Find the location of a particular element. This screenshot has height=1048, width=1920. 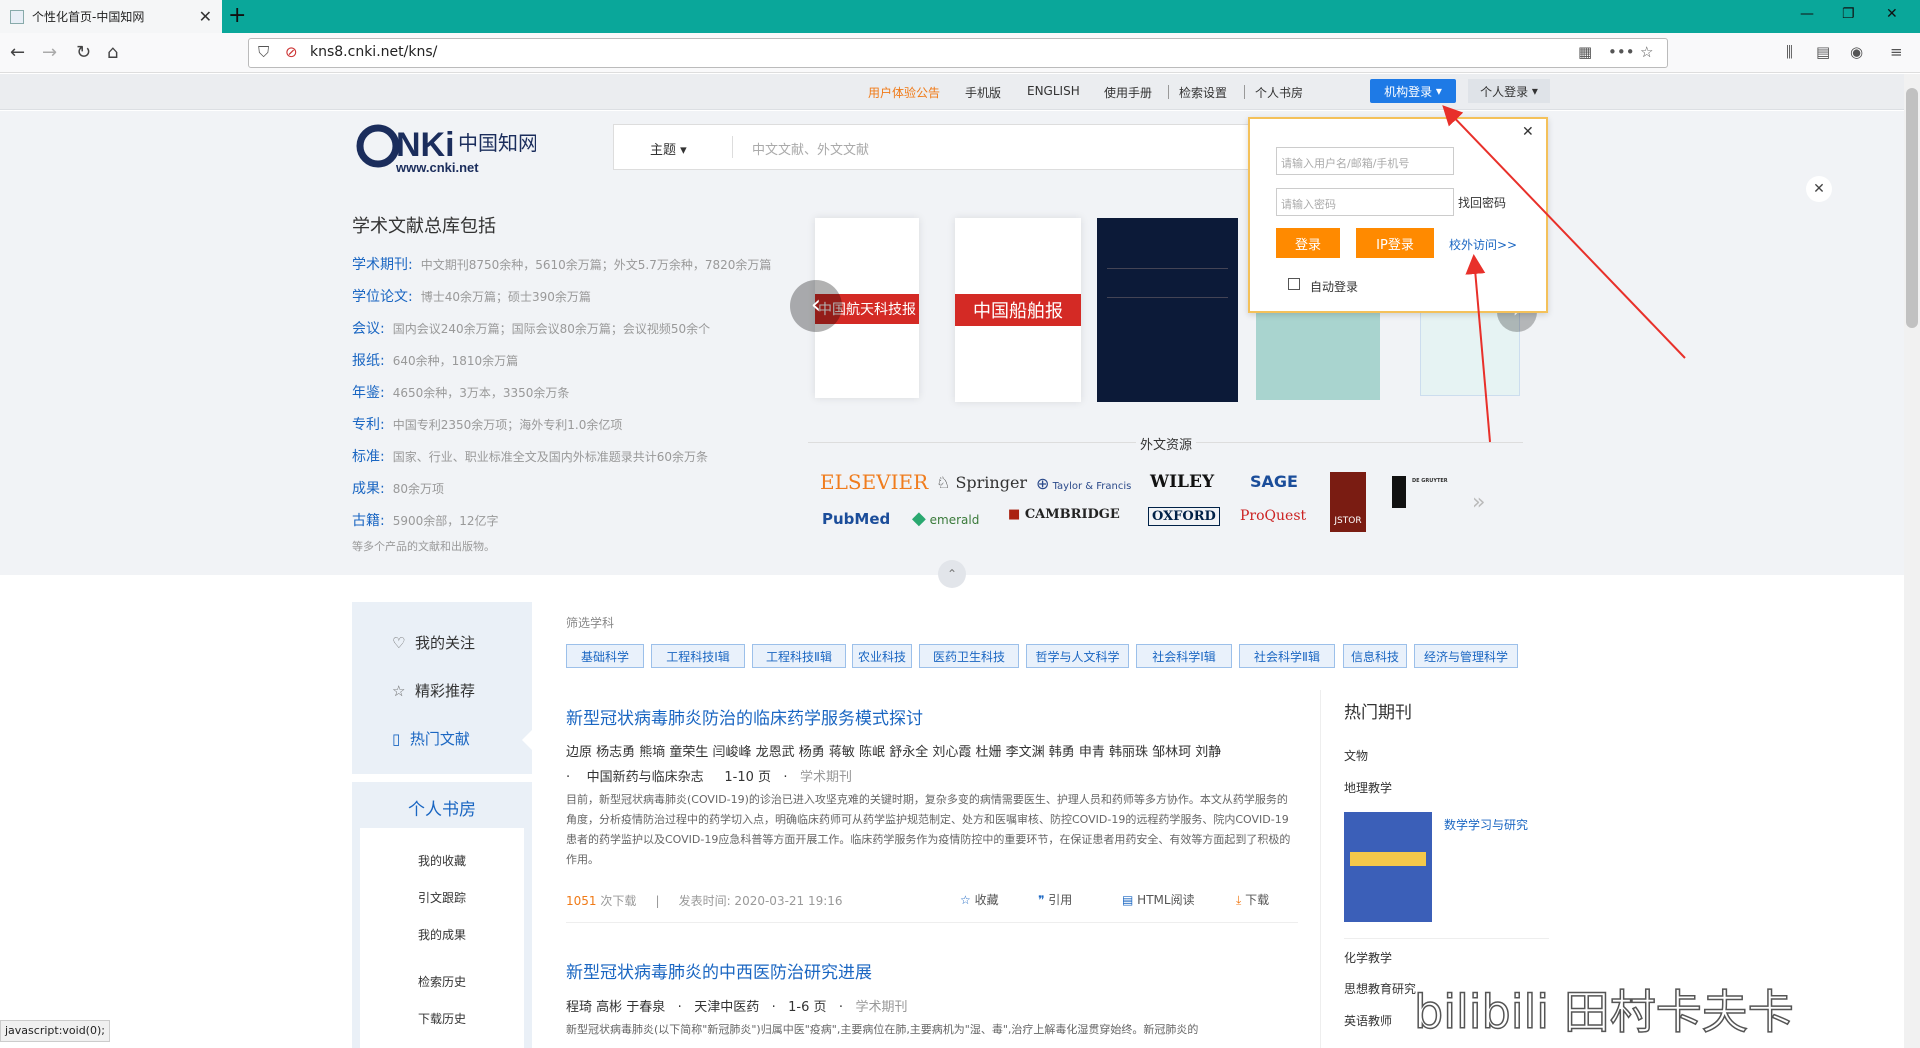

bookroom-title: 个人书房 is located at coordinates (442, 810).